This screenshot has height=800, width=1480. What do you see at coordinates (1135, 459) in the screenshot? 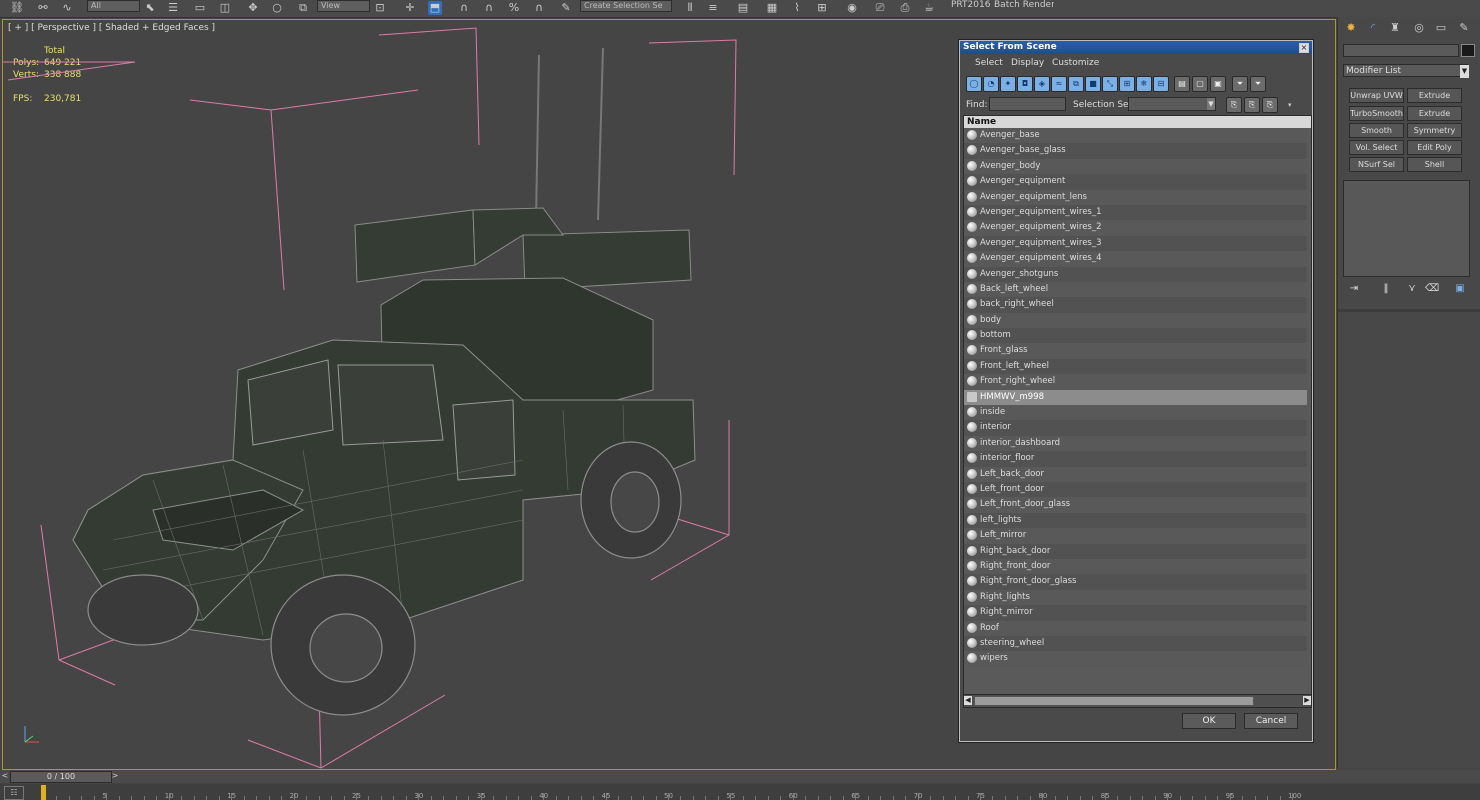
I see `list-item: interior_floor` at bounding box center [1135, 459].